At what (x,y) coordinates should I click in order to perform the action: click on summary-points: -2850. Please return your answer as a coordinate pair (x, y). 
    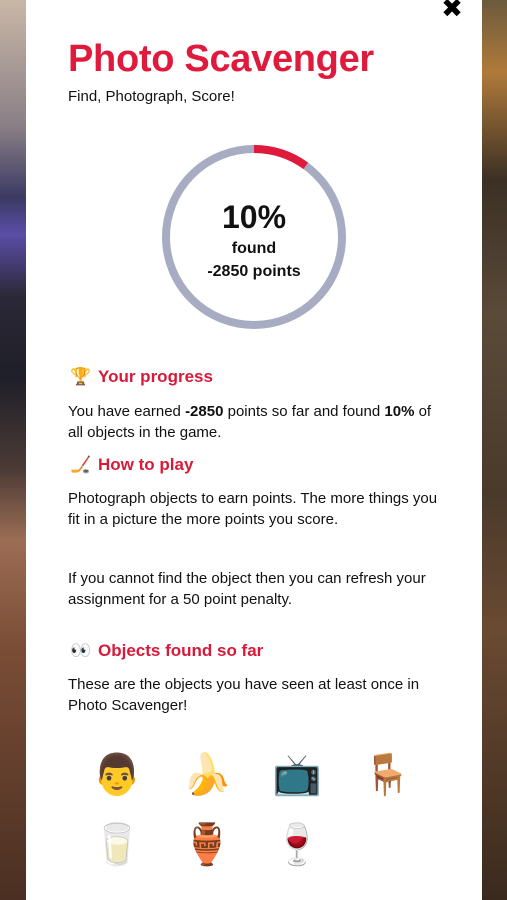
    Looking at the image, I should click on (204, 411).